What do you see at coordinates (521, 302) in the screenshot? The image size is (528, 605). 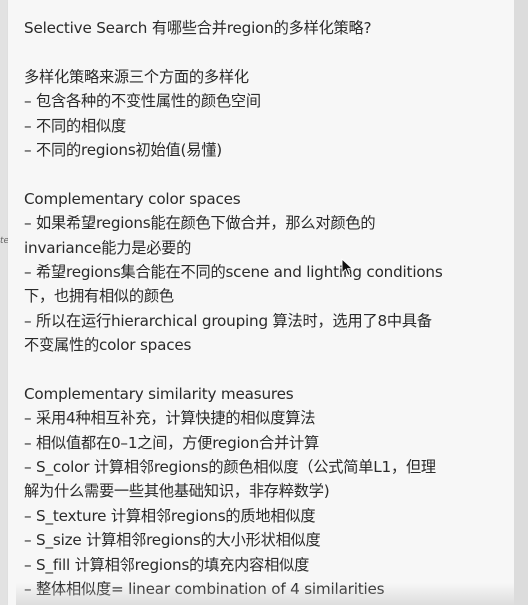 I see `right-strip` at bounding box center [521, 302].